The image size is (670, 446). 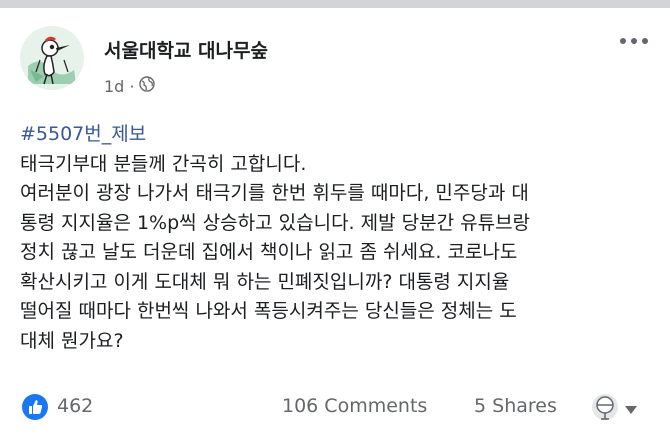 What do you see at coordinates (186, 49) in the screenshot?
I see `page-name: 서울대학교 대나무숲` at bounding box center [186, 49].